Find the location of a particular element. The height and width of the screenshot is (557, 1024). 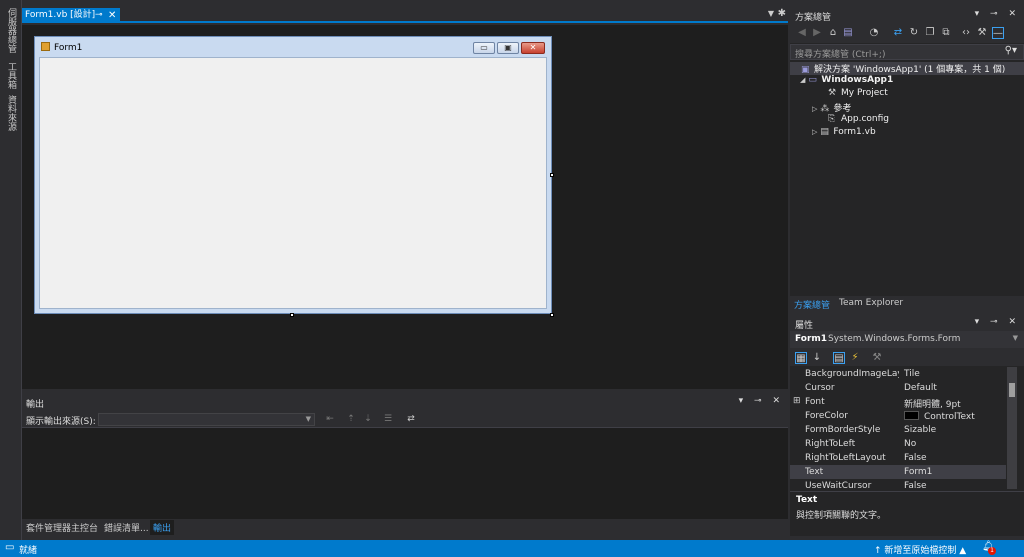

server-explorer-tab: 伺服器總管 is located at coordinates (11, 30).